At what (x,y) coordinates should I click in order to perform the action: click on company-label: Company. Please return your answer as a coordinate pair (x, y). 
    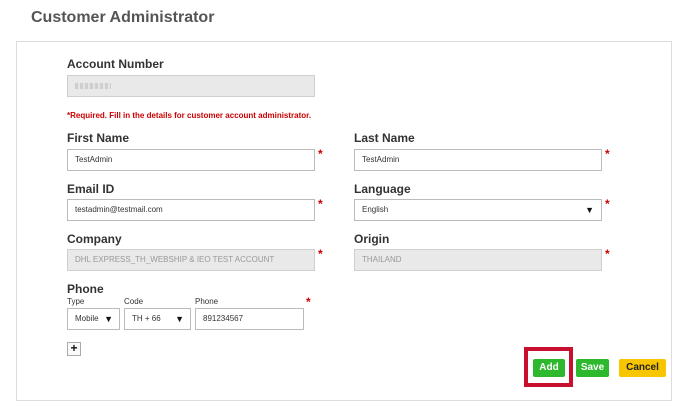
    Looking at the image, I should click on (94, 239).